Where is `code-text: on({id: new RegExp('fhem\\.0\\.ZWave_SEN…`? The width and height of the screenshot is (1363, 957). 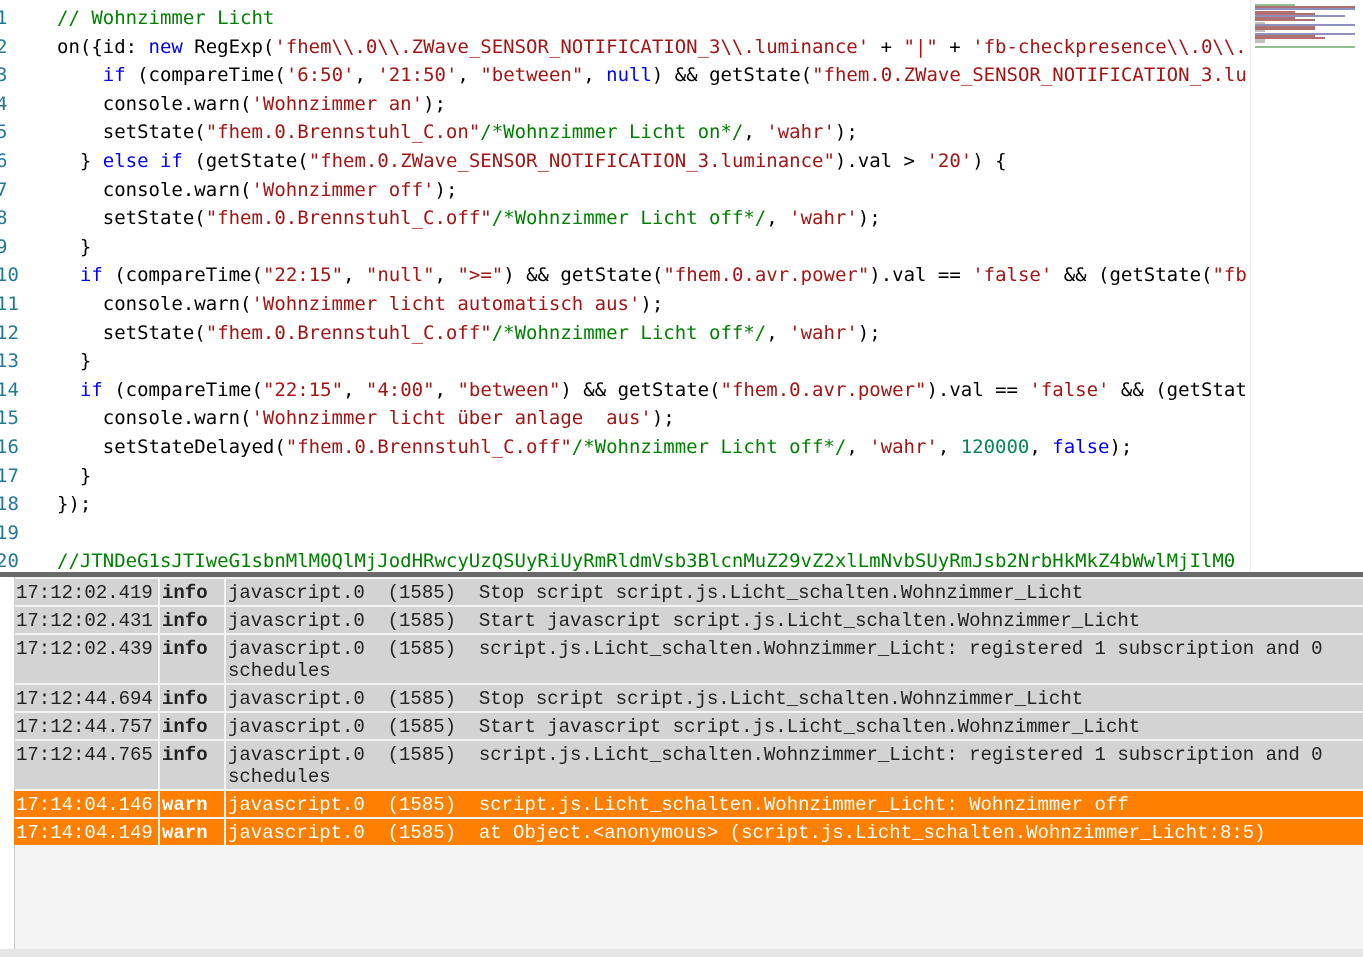 code-text: on({id: new RegExp('fhem\\.0\\.ZWave_SEN… is located at coordinates (653, 47).